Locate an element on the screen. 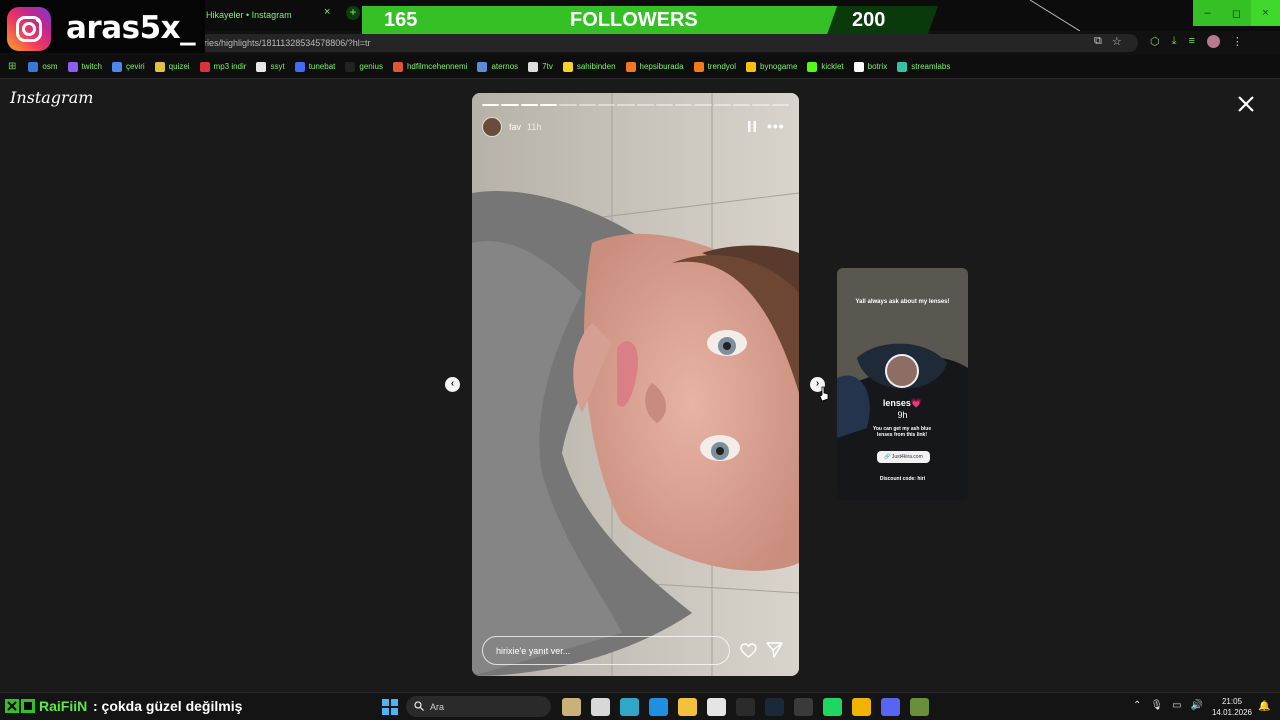  volume-icon: 🔊 is located at coordinates (1197, 705).